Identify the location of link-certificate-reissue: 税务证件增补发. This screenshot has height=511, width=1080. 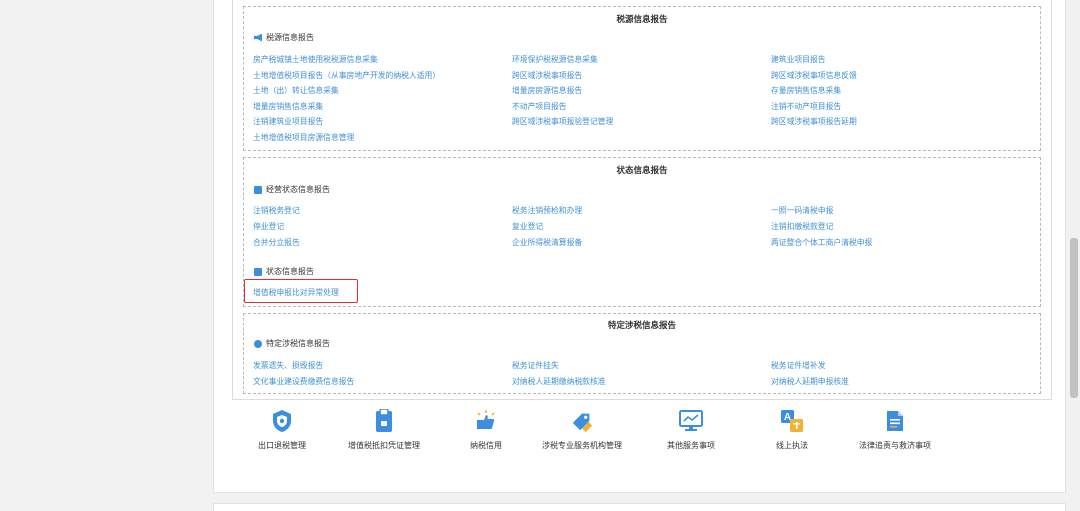
(798, 365).